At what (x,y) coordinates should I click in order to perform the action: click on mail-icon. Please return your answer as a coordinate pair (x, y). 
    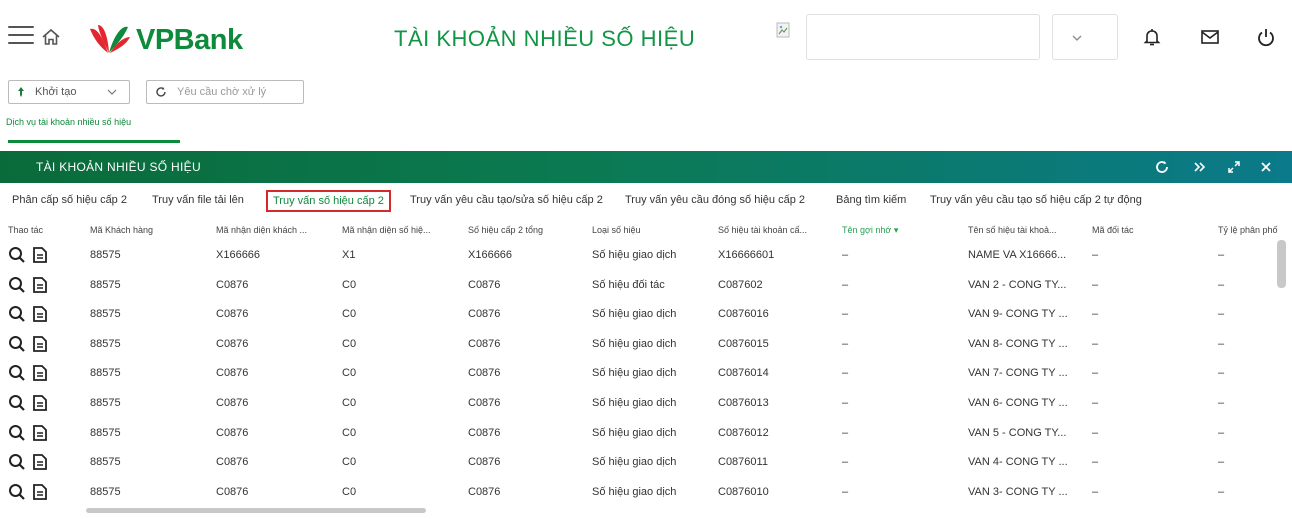
    Looking at the image, I should click on (1210, 37).